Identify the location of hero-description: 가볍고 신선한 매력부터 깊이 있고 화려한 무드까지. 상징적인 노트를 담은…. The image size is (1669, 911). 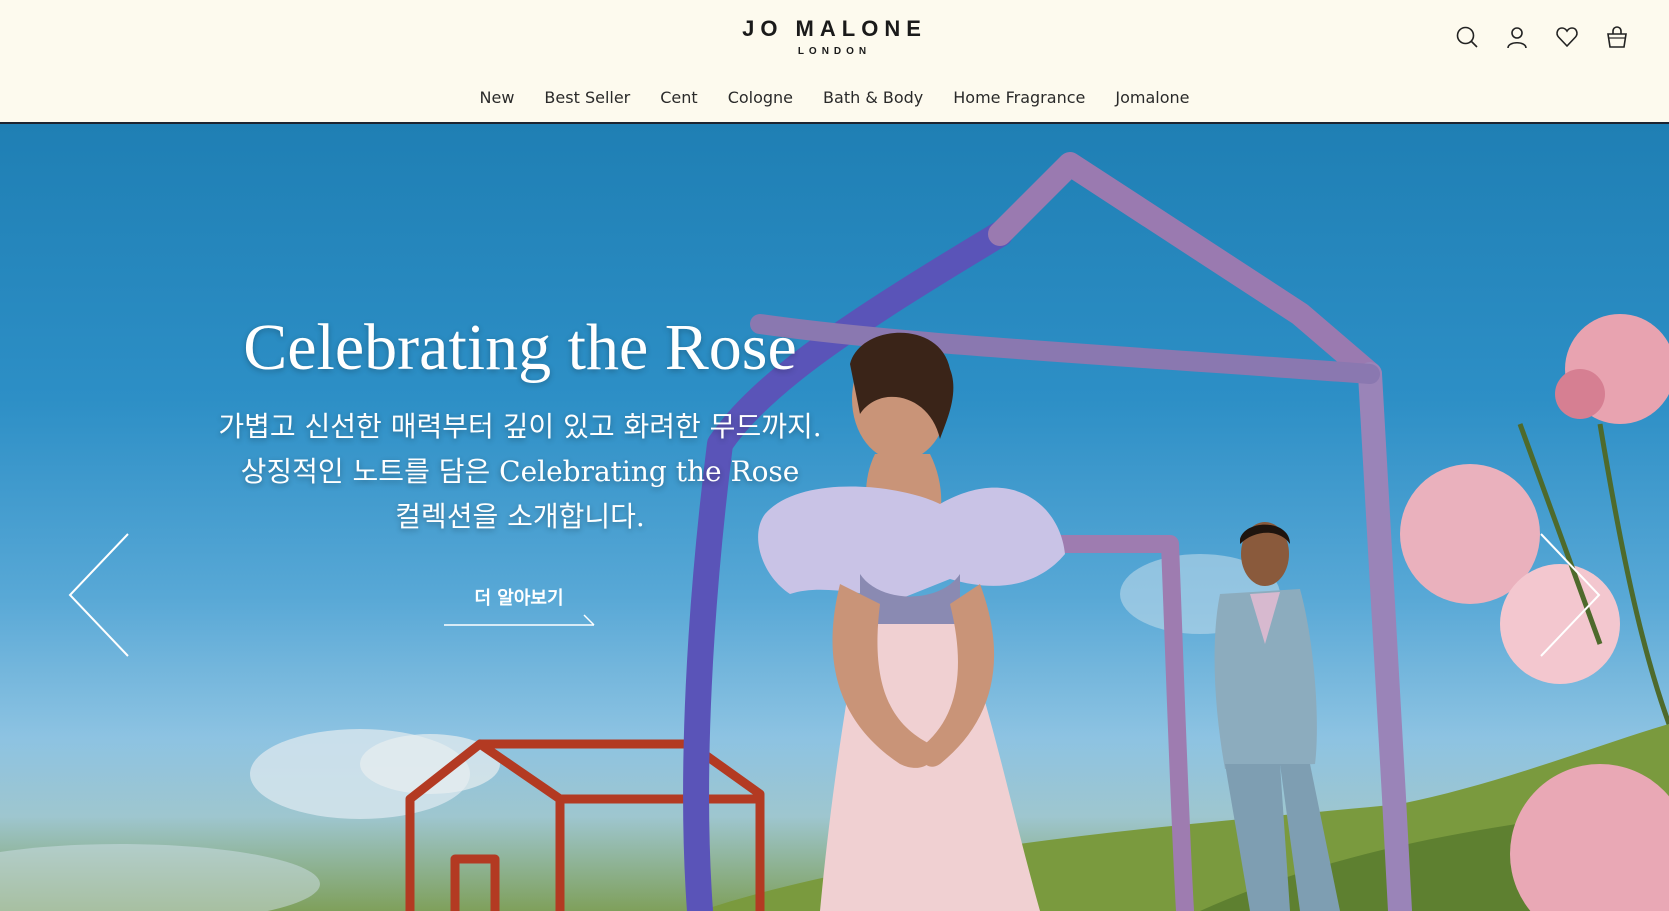
(520, 471).